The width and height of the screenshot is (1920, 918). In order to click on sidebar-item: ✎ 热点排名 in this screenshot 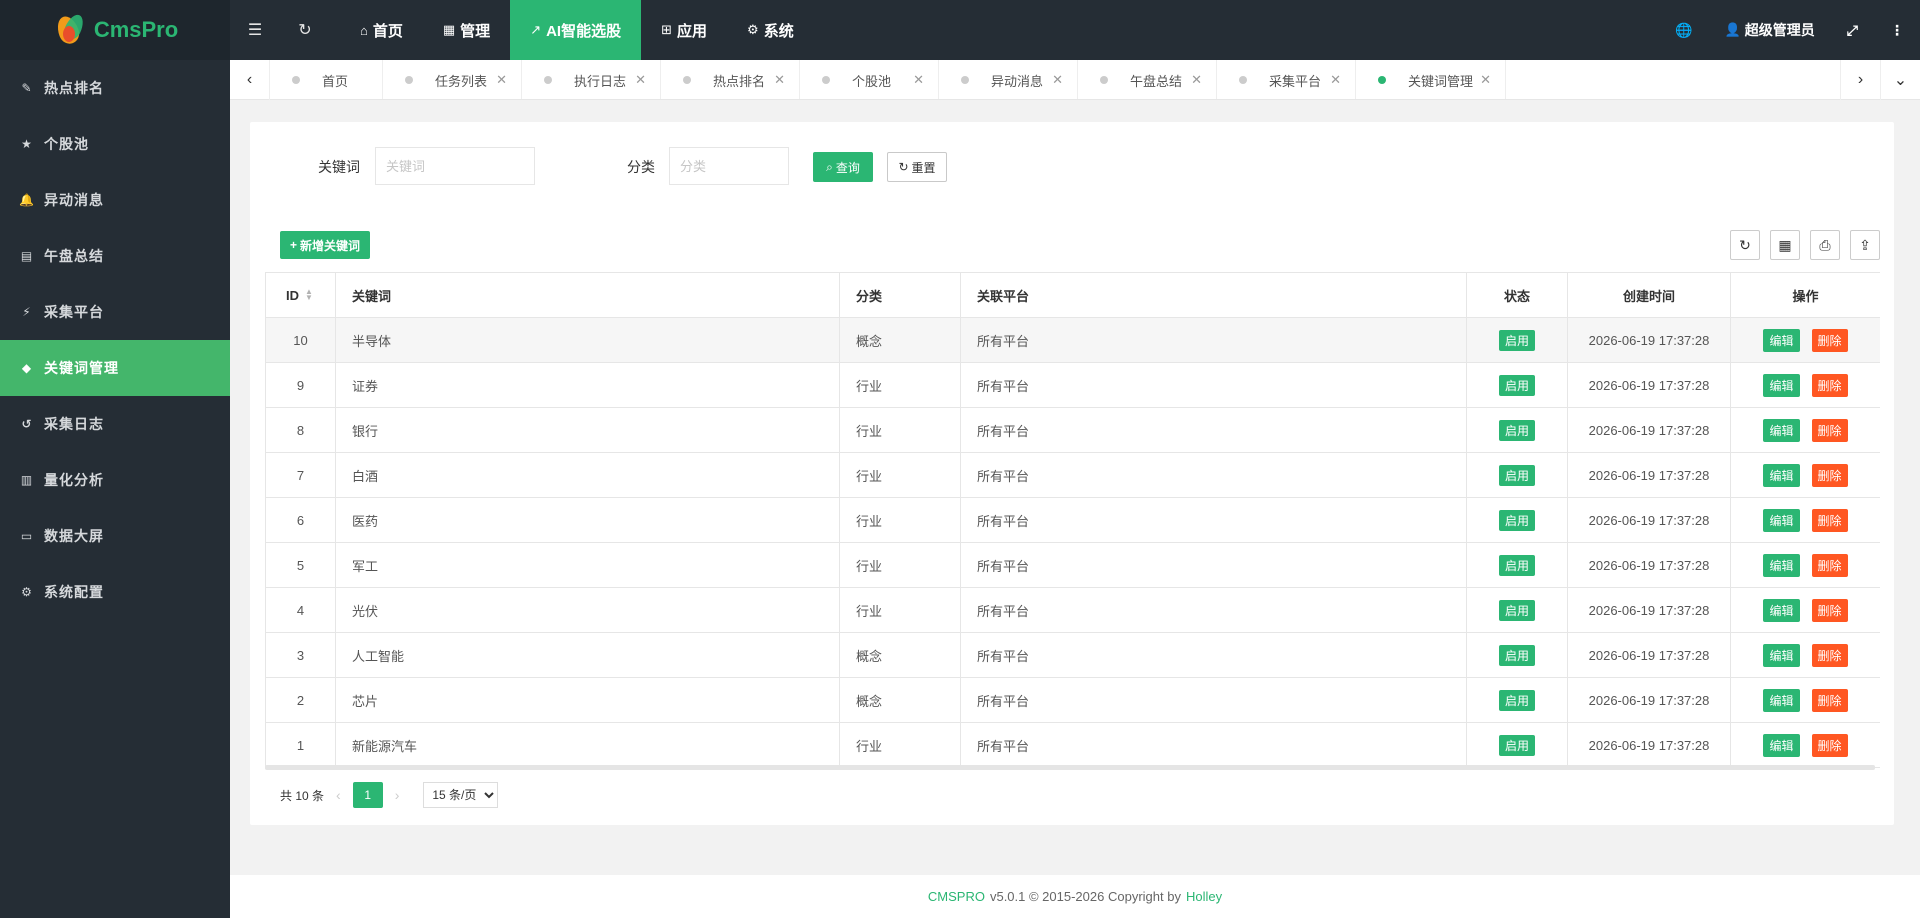, I will do `click(115, 88)`.